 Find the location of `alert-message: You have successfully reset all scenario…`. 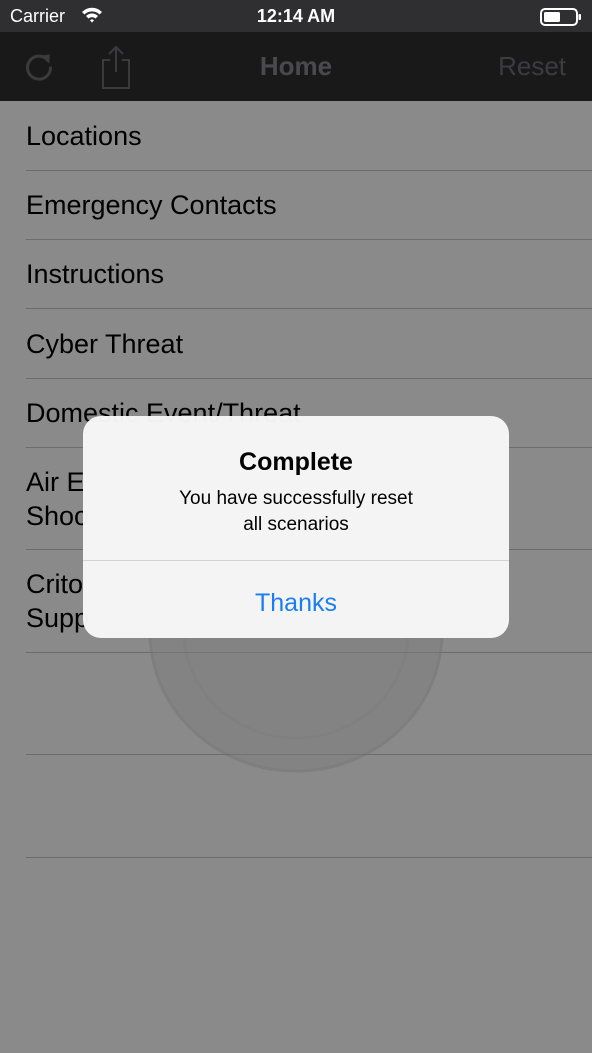

alert-message: You have successfully reset all scenario… is located at coordinates (296, 511).